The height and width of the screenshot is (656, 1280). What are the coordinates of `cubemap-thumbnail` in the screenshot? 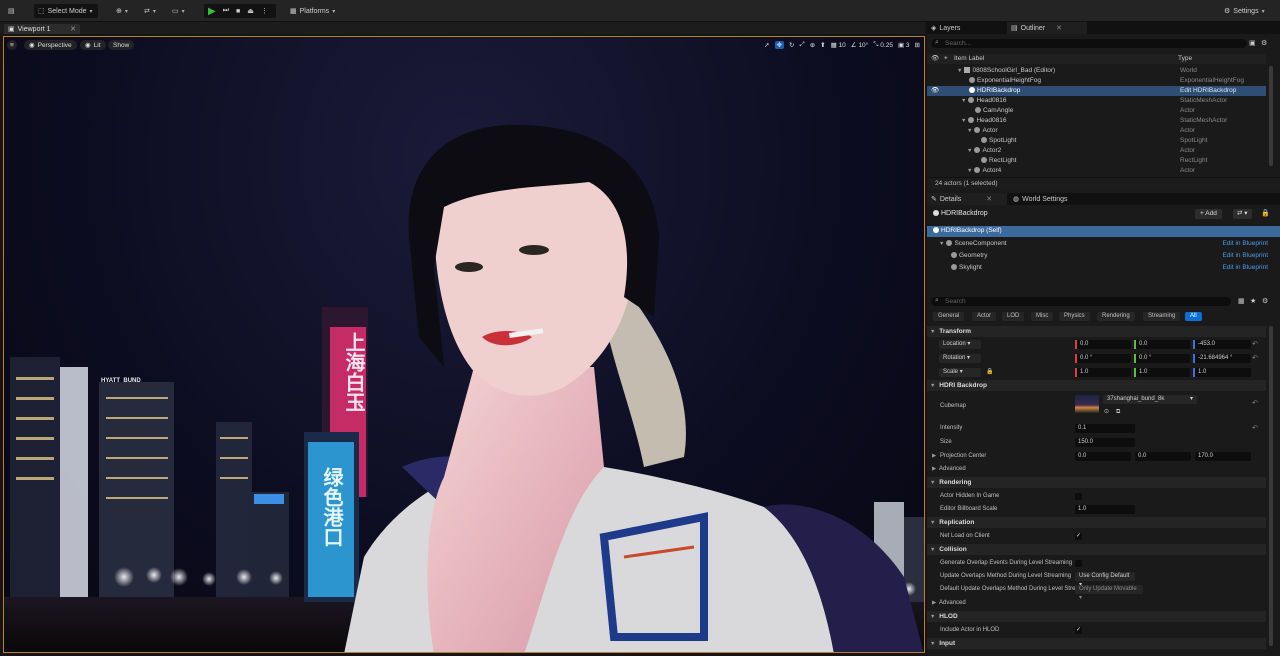 It's located at (1087, 404).